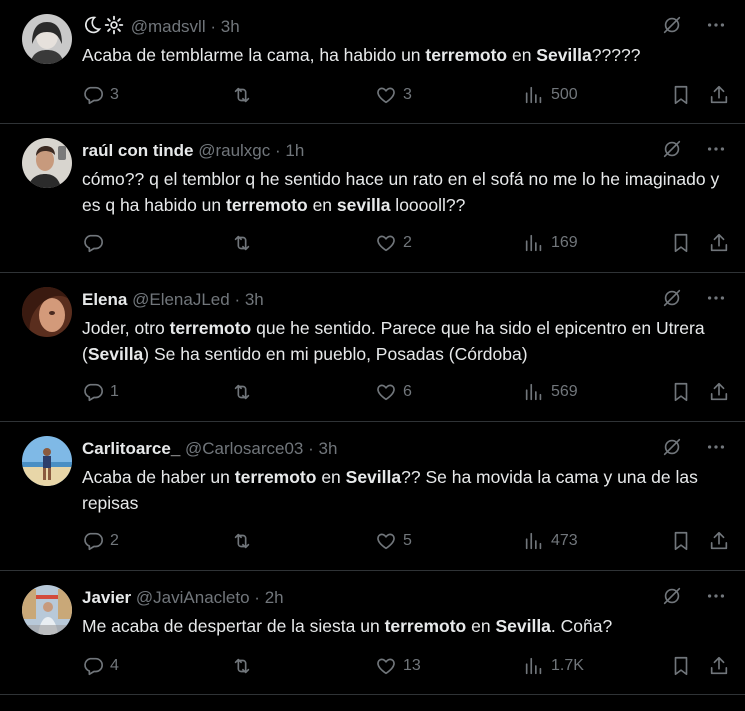  I want to click on display-name: Javier, so click(106, 597).